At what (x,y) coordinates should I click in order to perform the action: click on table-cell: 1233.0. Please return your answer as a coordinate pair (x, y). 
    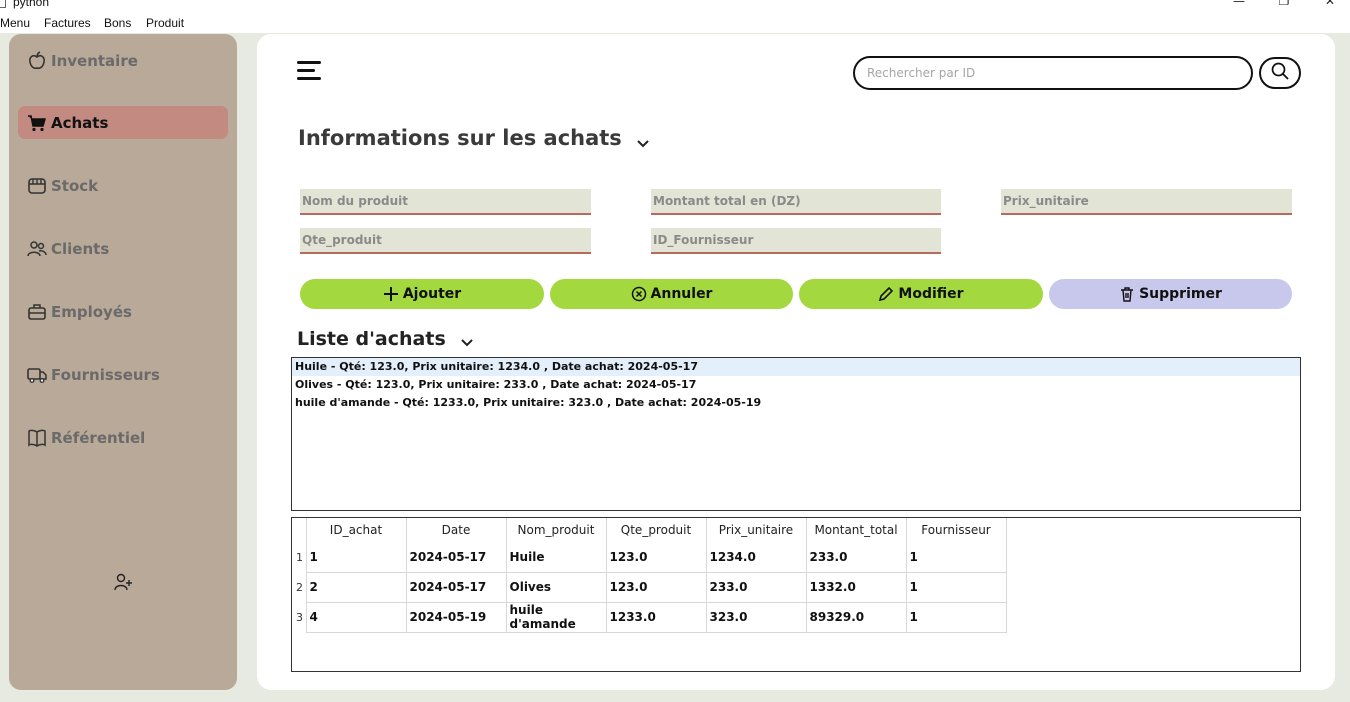
    Looking at the image, I should click on (656, 617).